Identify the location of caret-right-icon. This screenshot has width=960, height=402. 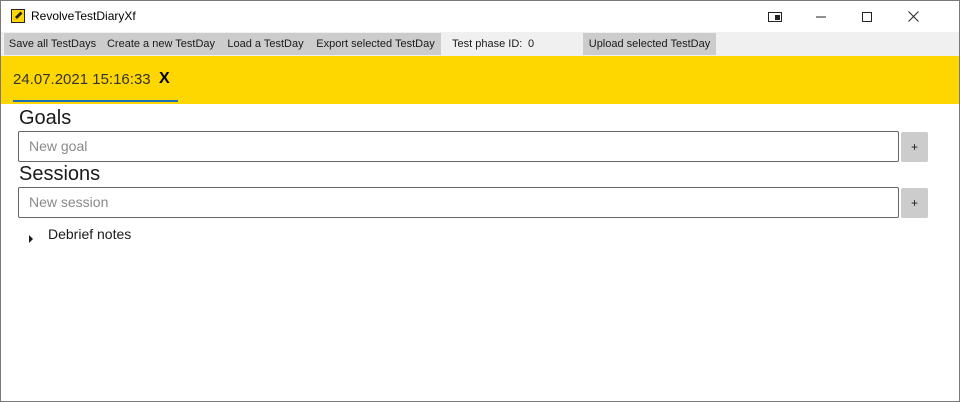
(31, 239).